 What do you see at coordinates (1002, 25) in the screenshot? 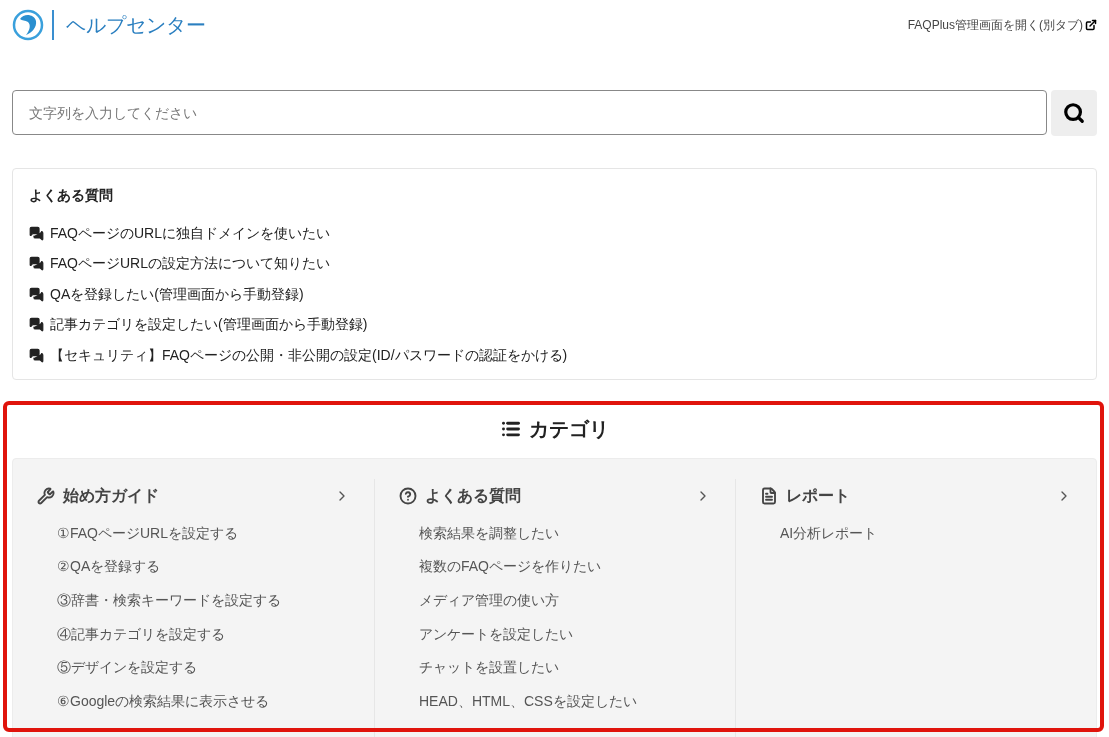
I see `admin-link: FAQPlus管理画面を開く(別タブ)` at bounding box center [1002, 25].